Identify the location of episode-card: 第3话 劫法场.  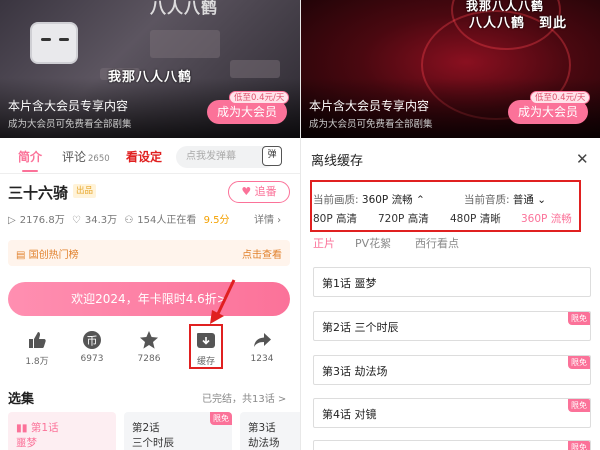
(270, 431).